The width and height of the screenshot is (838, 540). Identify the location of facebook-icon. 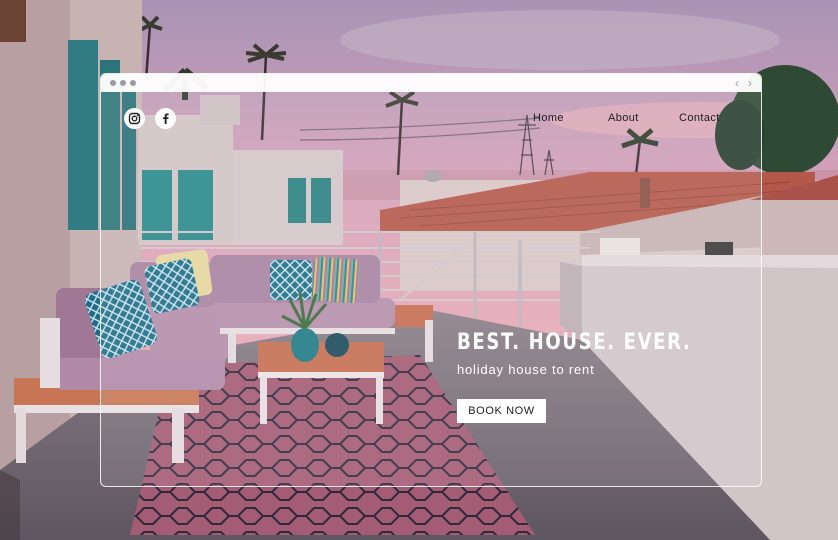
(165, 118).